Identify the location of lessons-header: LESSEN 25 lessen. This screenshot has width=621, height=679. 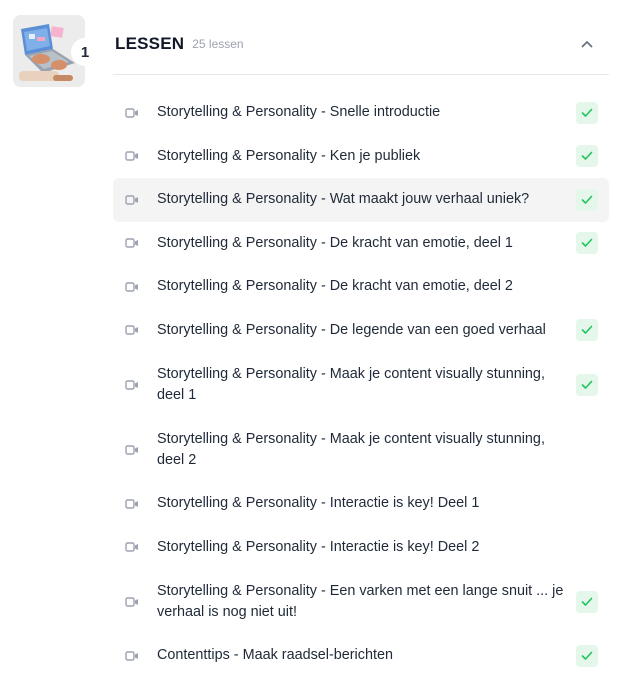
(361, 44).